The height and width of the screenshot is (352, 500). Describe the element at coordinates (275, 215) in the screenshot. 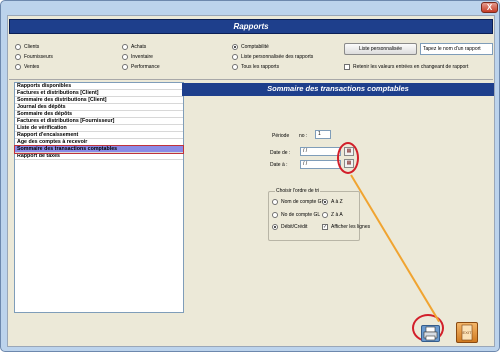

I see `sort-no-compte-circle` at that location.